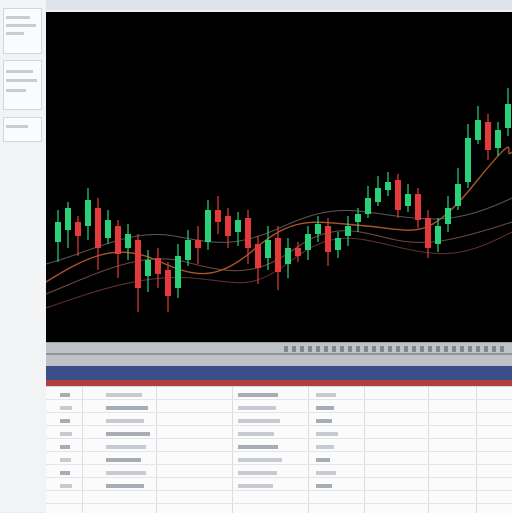 The width and height of the screenshot is (512, 513). What do you see at coordinates (23, 256) in the screenshot?
I see `left-sidebar-panel` at bounding box center [23, 256].